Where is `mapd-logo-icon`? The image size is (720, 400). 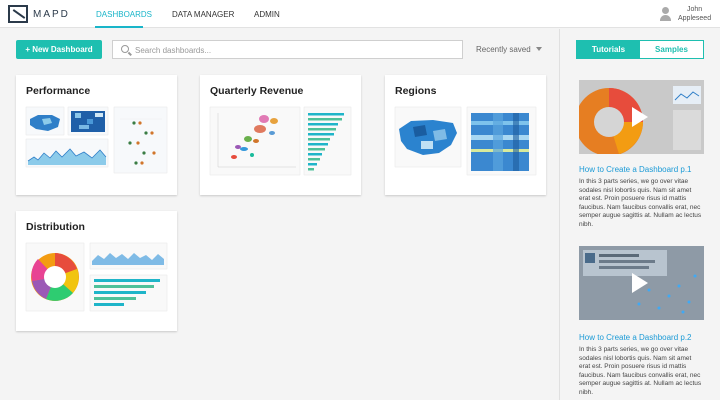 mapd-logo-icon is located at coordinates (18, 14).